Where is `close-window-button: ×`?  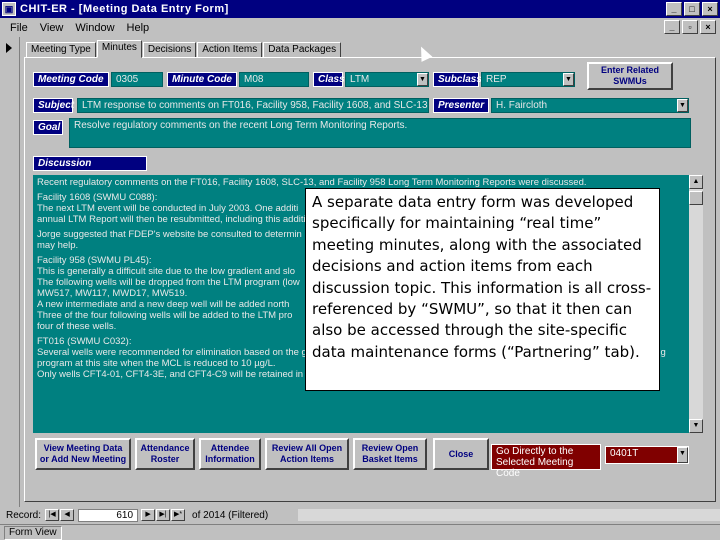
close-window-button: × is located at coordinates (710, 9).